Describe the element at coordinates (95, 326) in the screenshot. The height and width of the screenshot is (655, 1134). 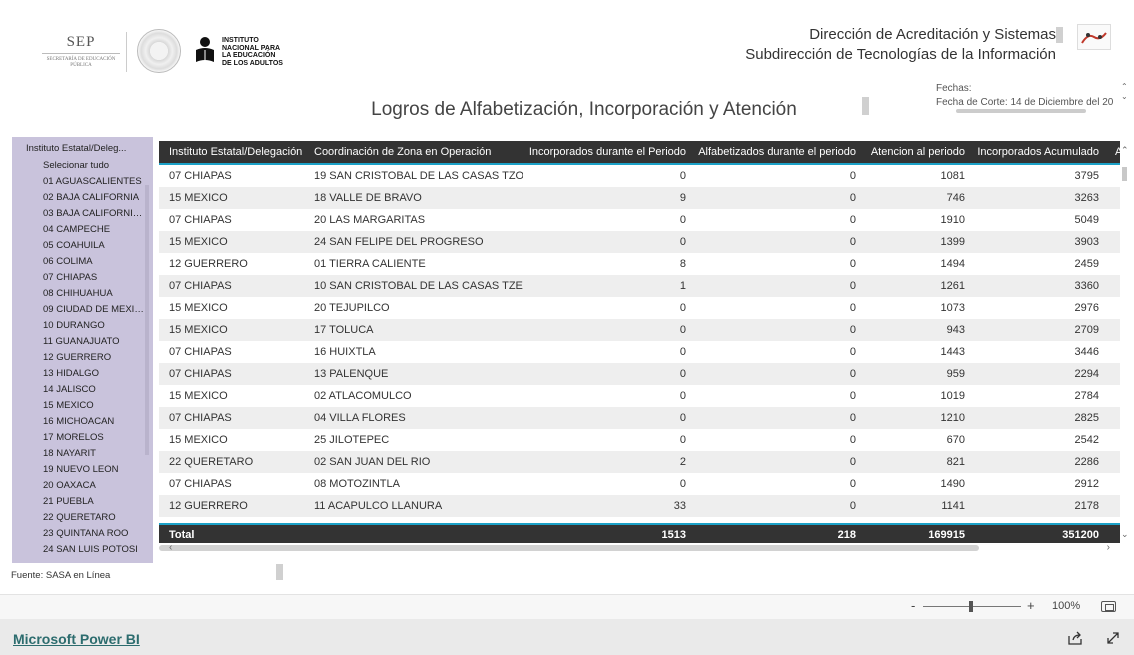
I see `slicer-item: 10 DURANGO` at that location.